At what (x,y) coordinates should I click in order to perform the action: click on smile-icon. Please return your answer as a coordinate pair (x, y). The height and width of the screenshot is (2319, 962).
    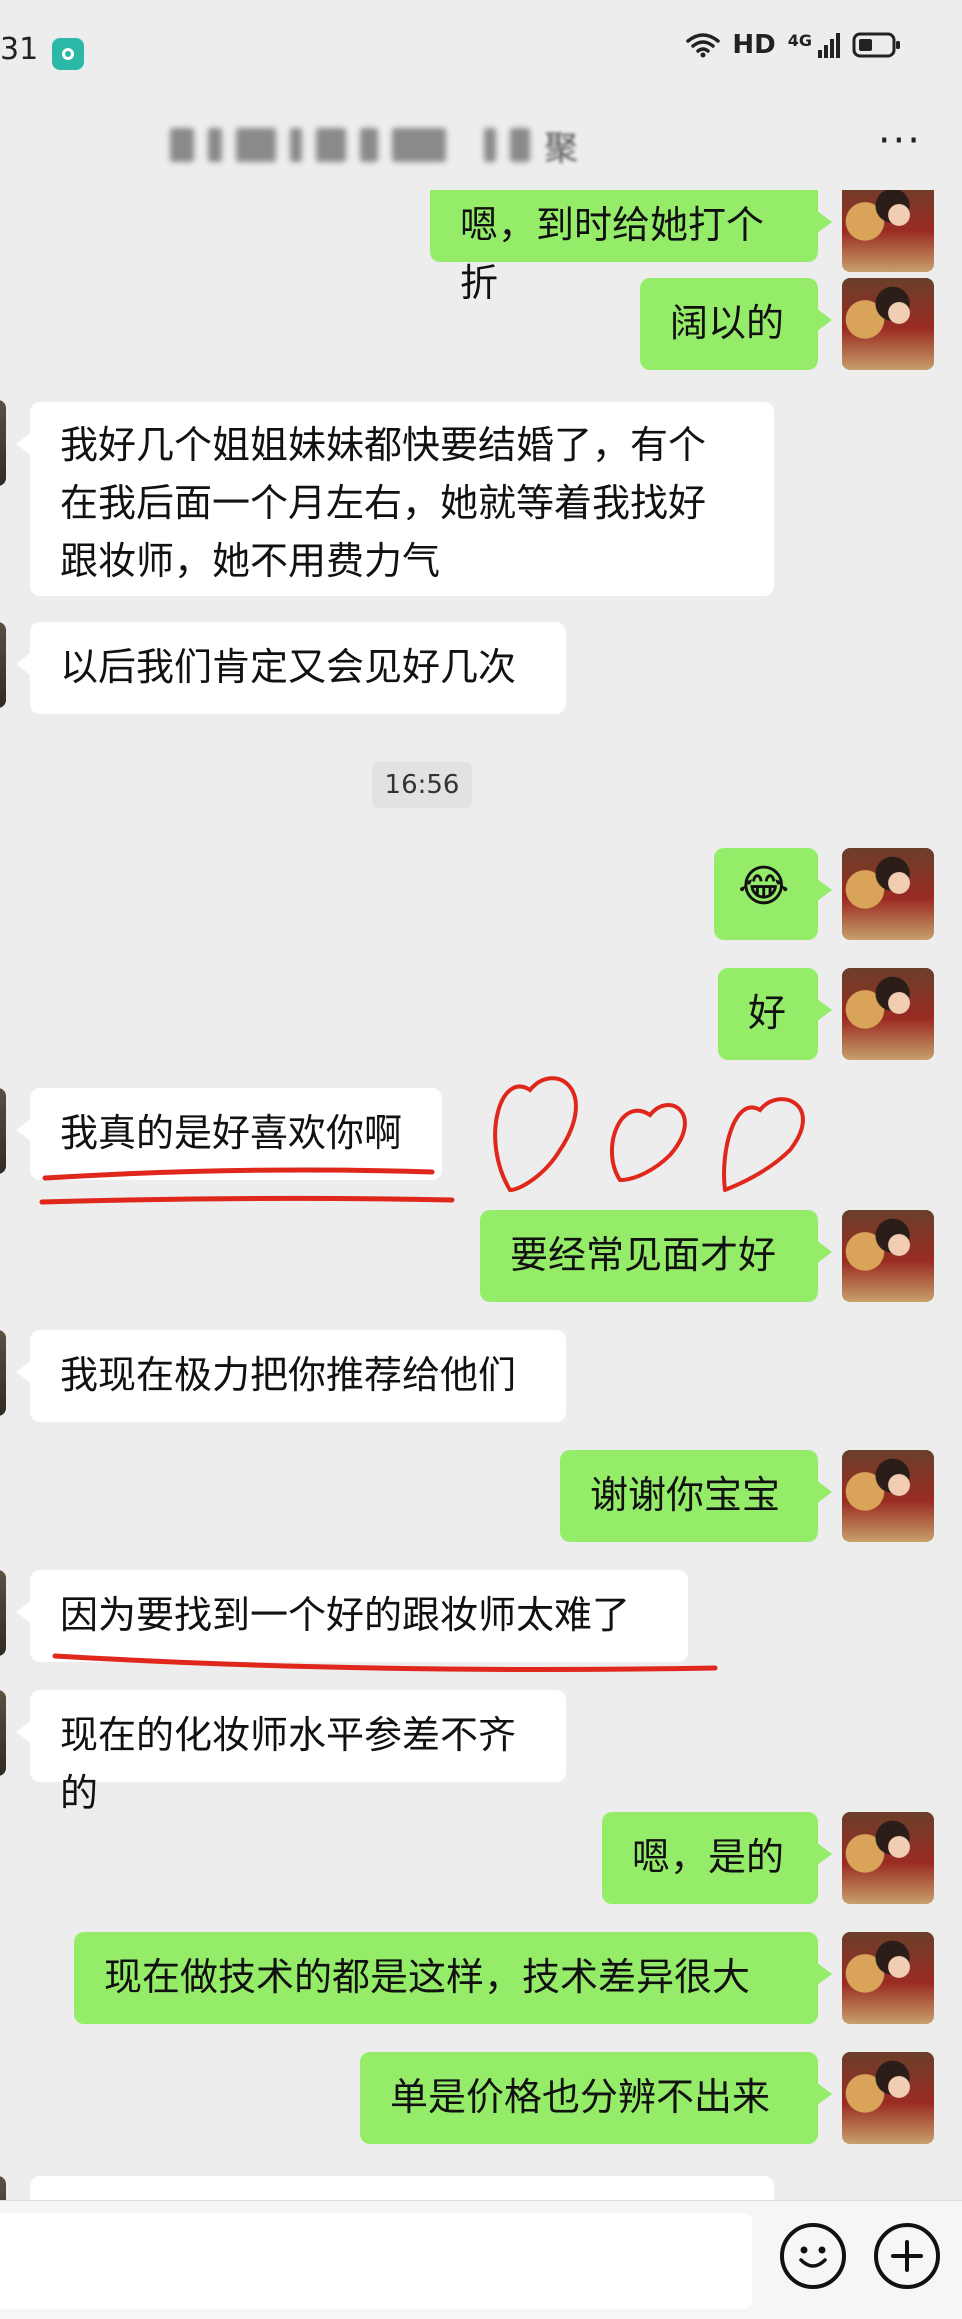
    Looking at the image, I should click on (813, 2257).